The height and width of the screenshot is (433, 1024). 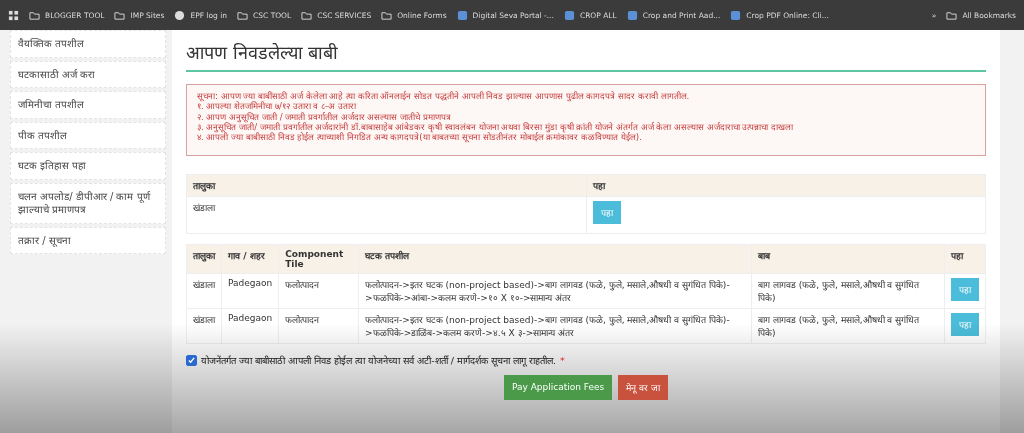 What do you see at coordinates (191, 360) in the screenshot?
I see `agreement-checkbox` at bounding box center [191, 360].